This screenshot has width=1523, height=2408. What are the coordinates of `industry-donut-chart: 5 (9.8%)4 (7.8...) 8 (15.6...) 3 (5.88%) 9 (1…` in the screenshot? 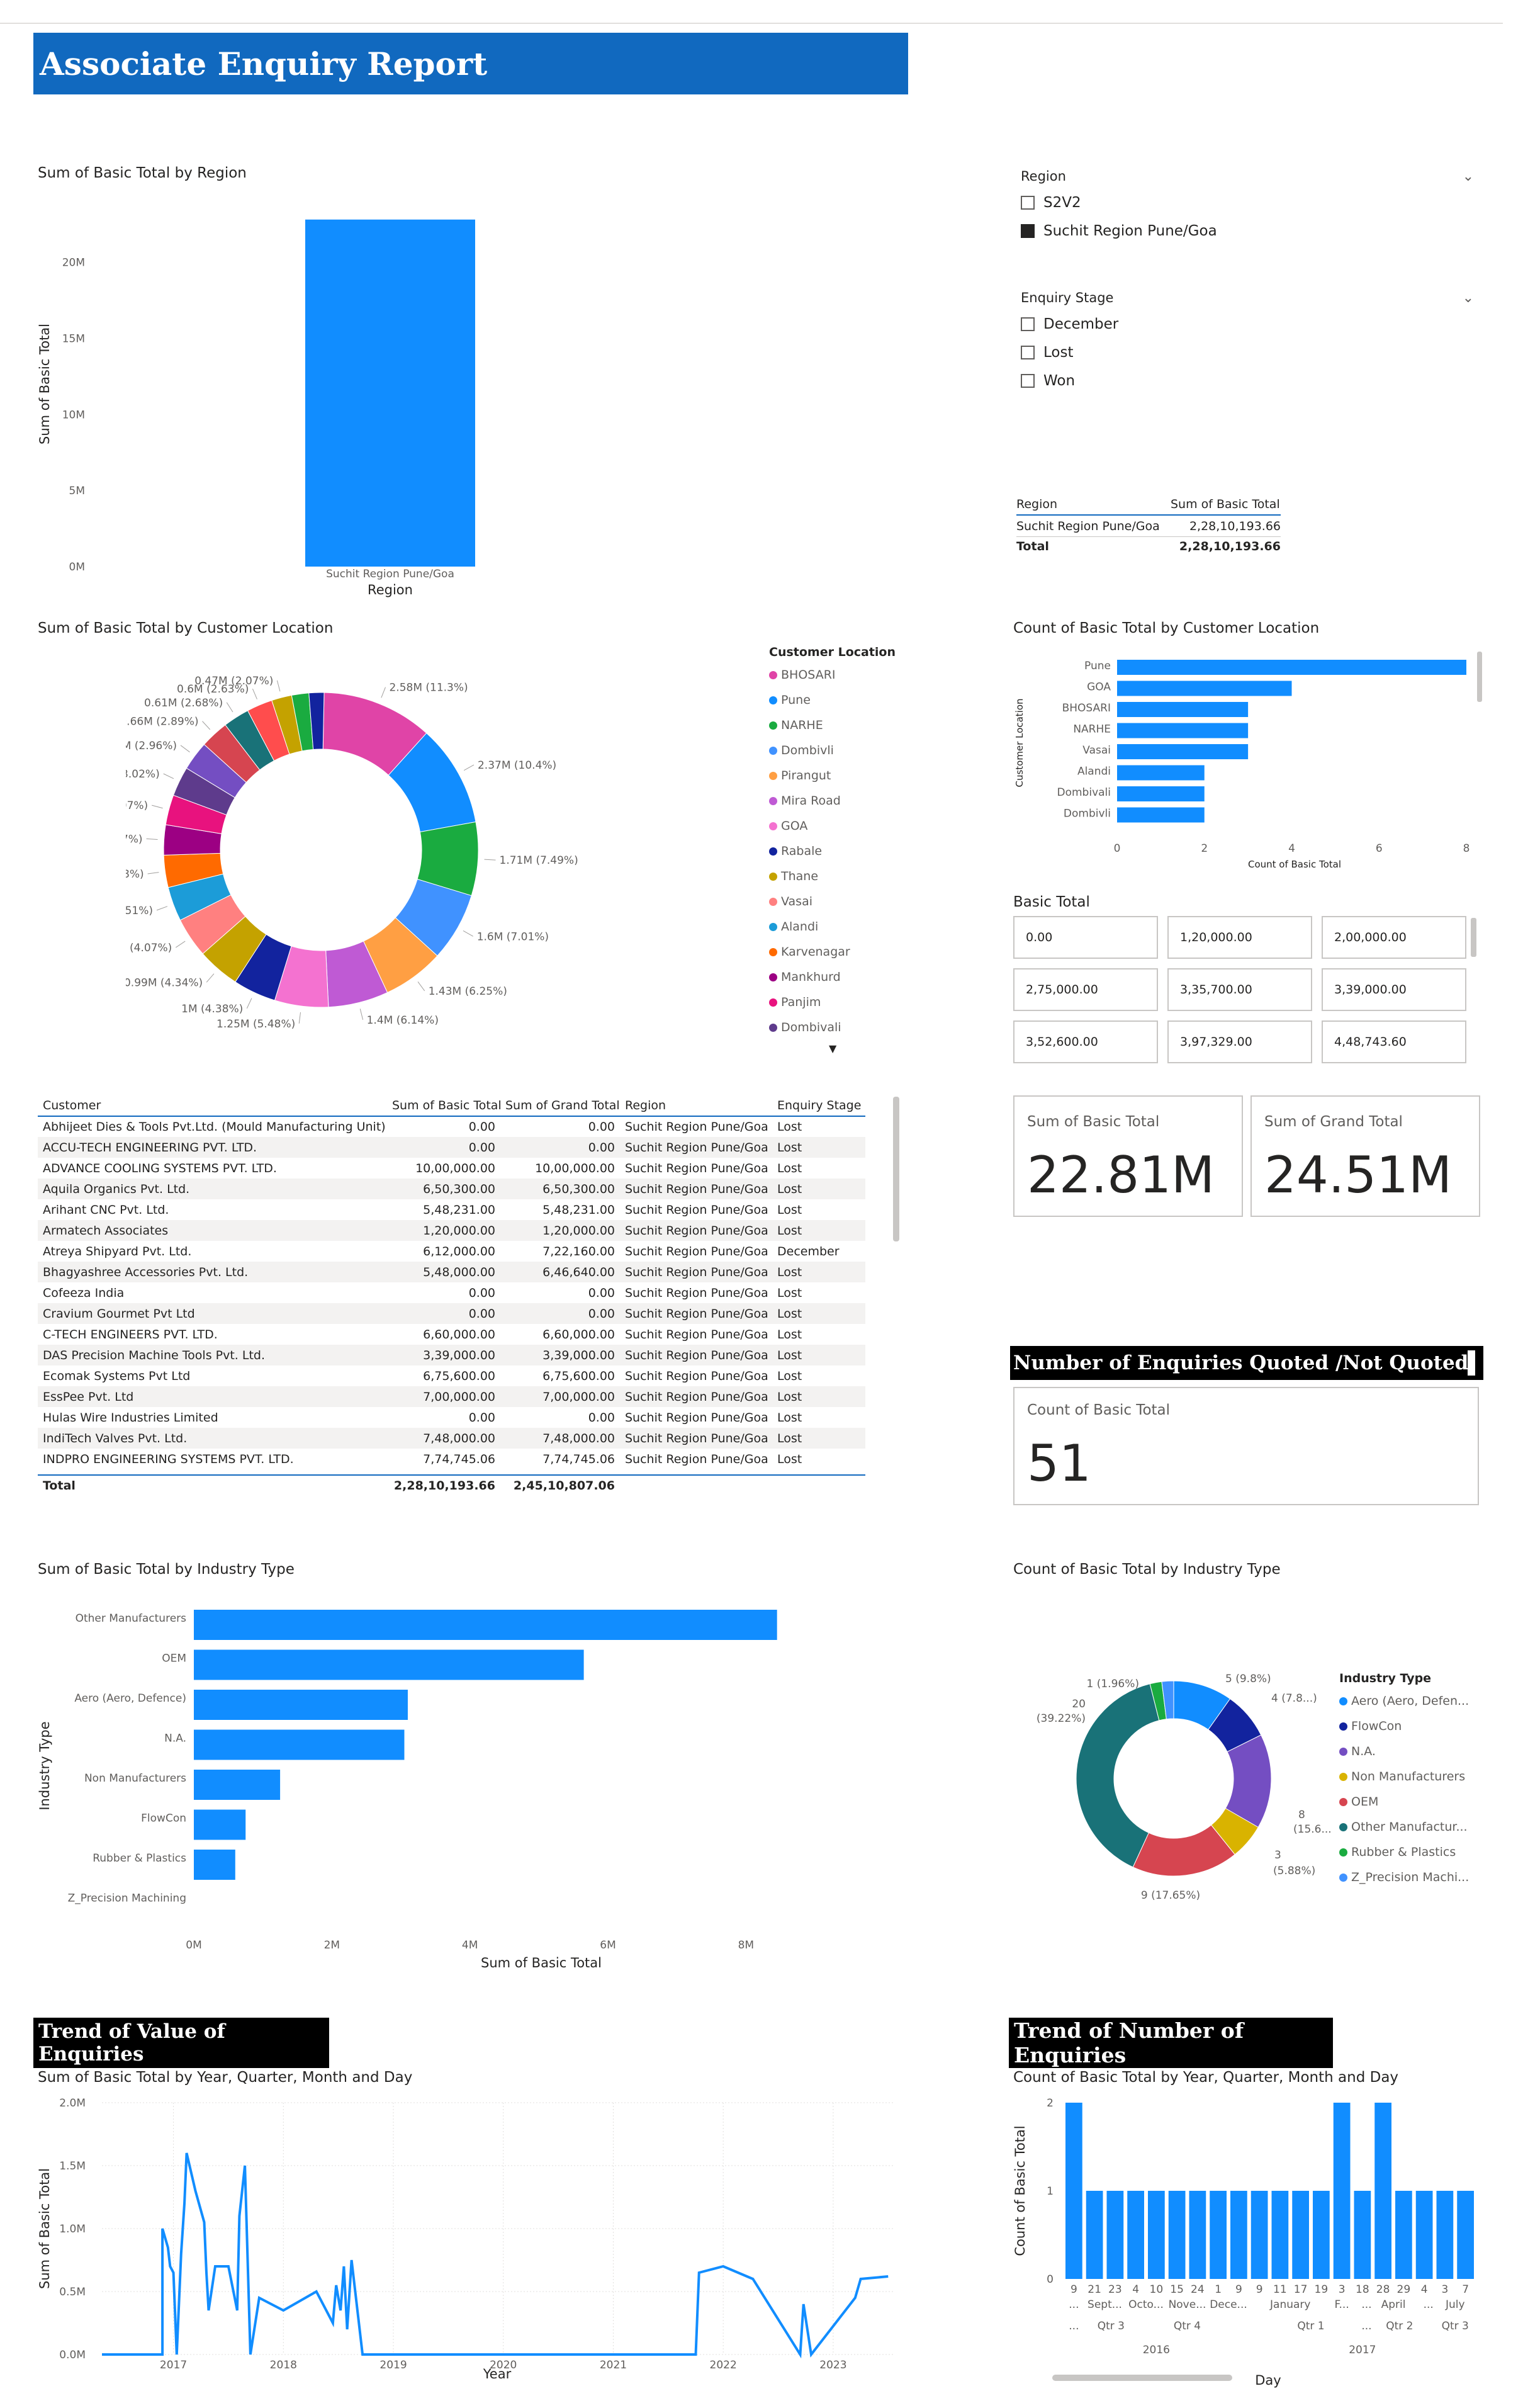 It's located at (1173, 1782).